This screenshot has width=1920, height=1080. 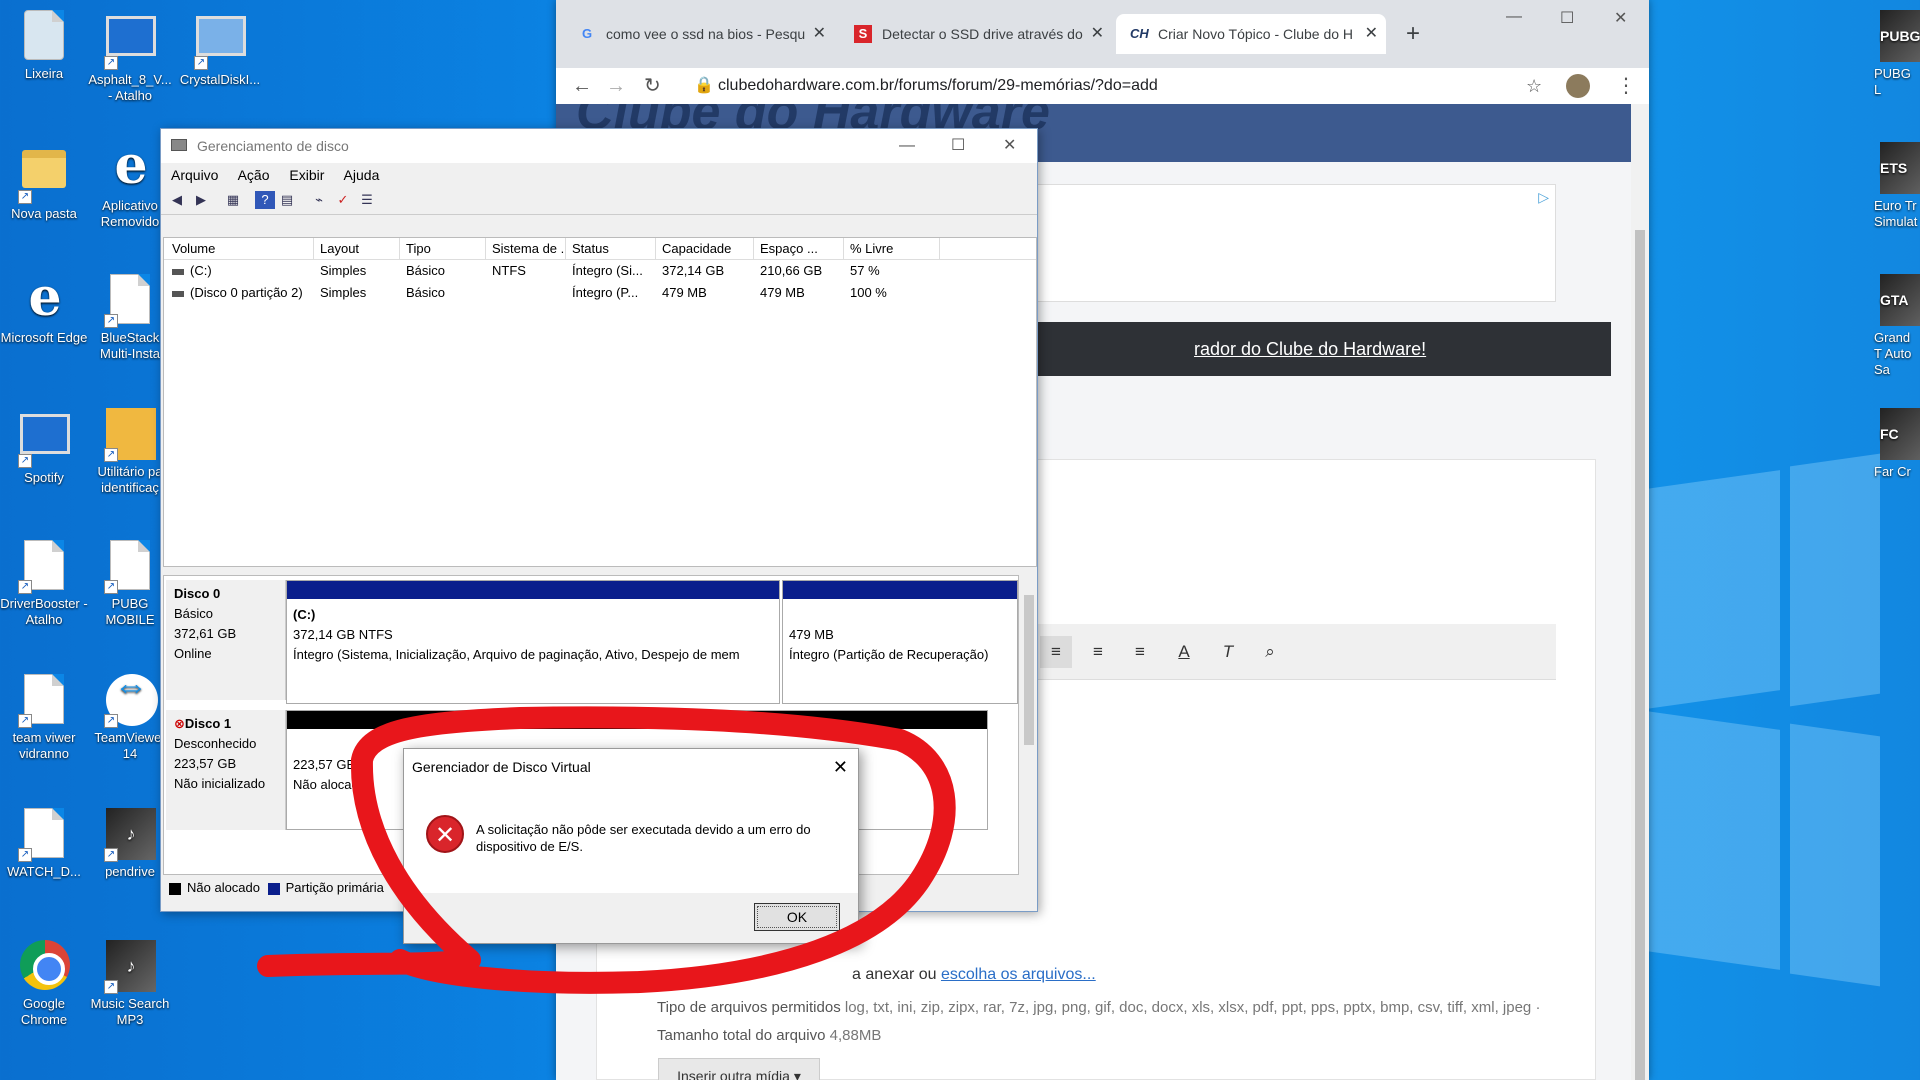 I want to click on browser-scrollbar, so click(x=1640, y=592).